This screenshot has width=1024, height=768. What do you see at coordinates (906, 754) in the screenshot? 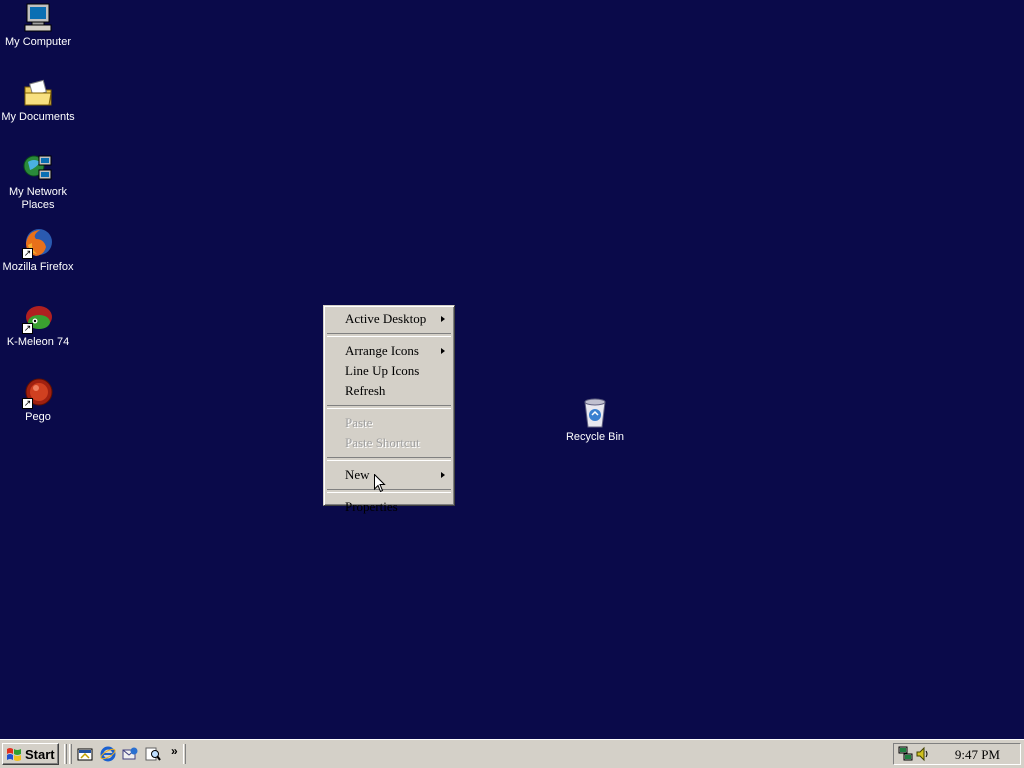
I see `network-icon` at bounding box center [906, 754].